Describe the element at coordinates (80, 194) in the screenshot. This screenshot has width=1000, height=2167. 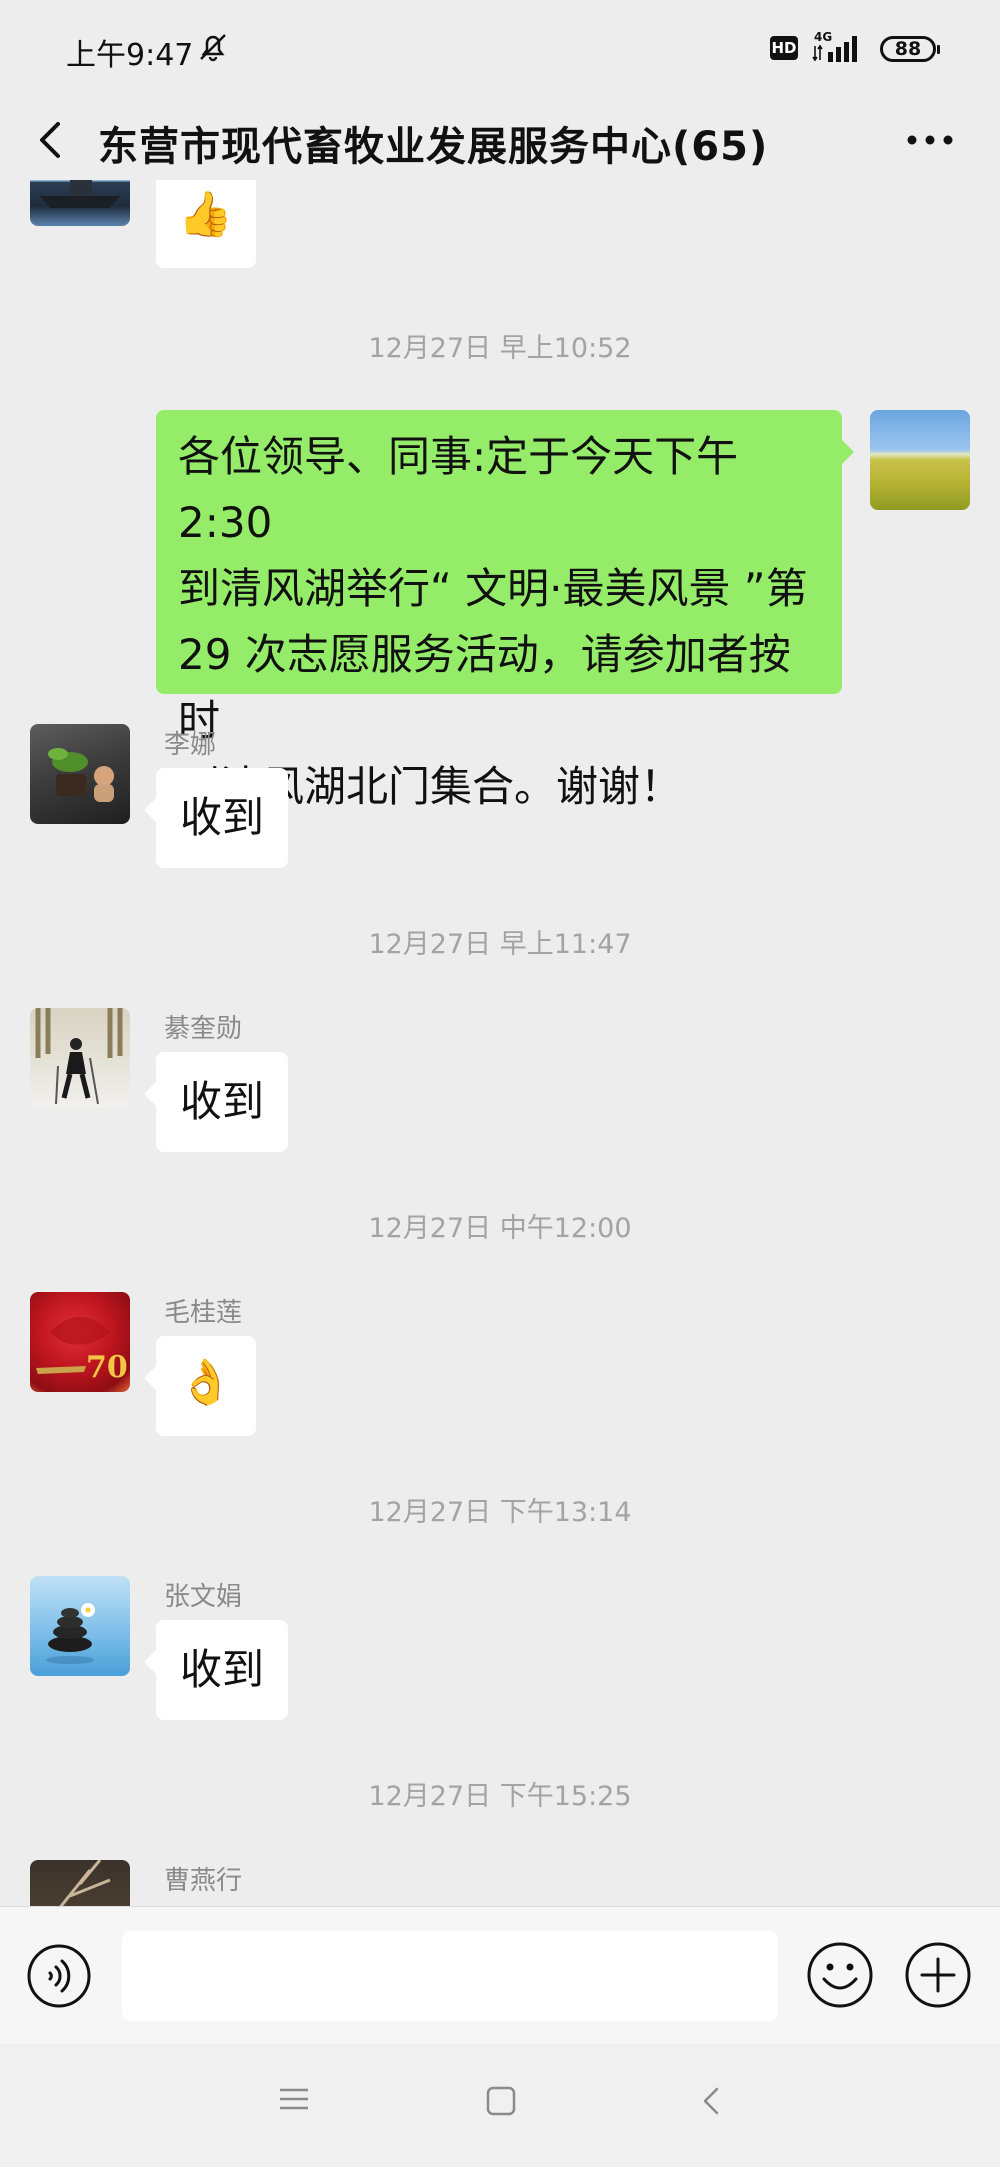
I see `ship-image` at that location.